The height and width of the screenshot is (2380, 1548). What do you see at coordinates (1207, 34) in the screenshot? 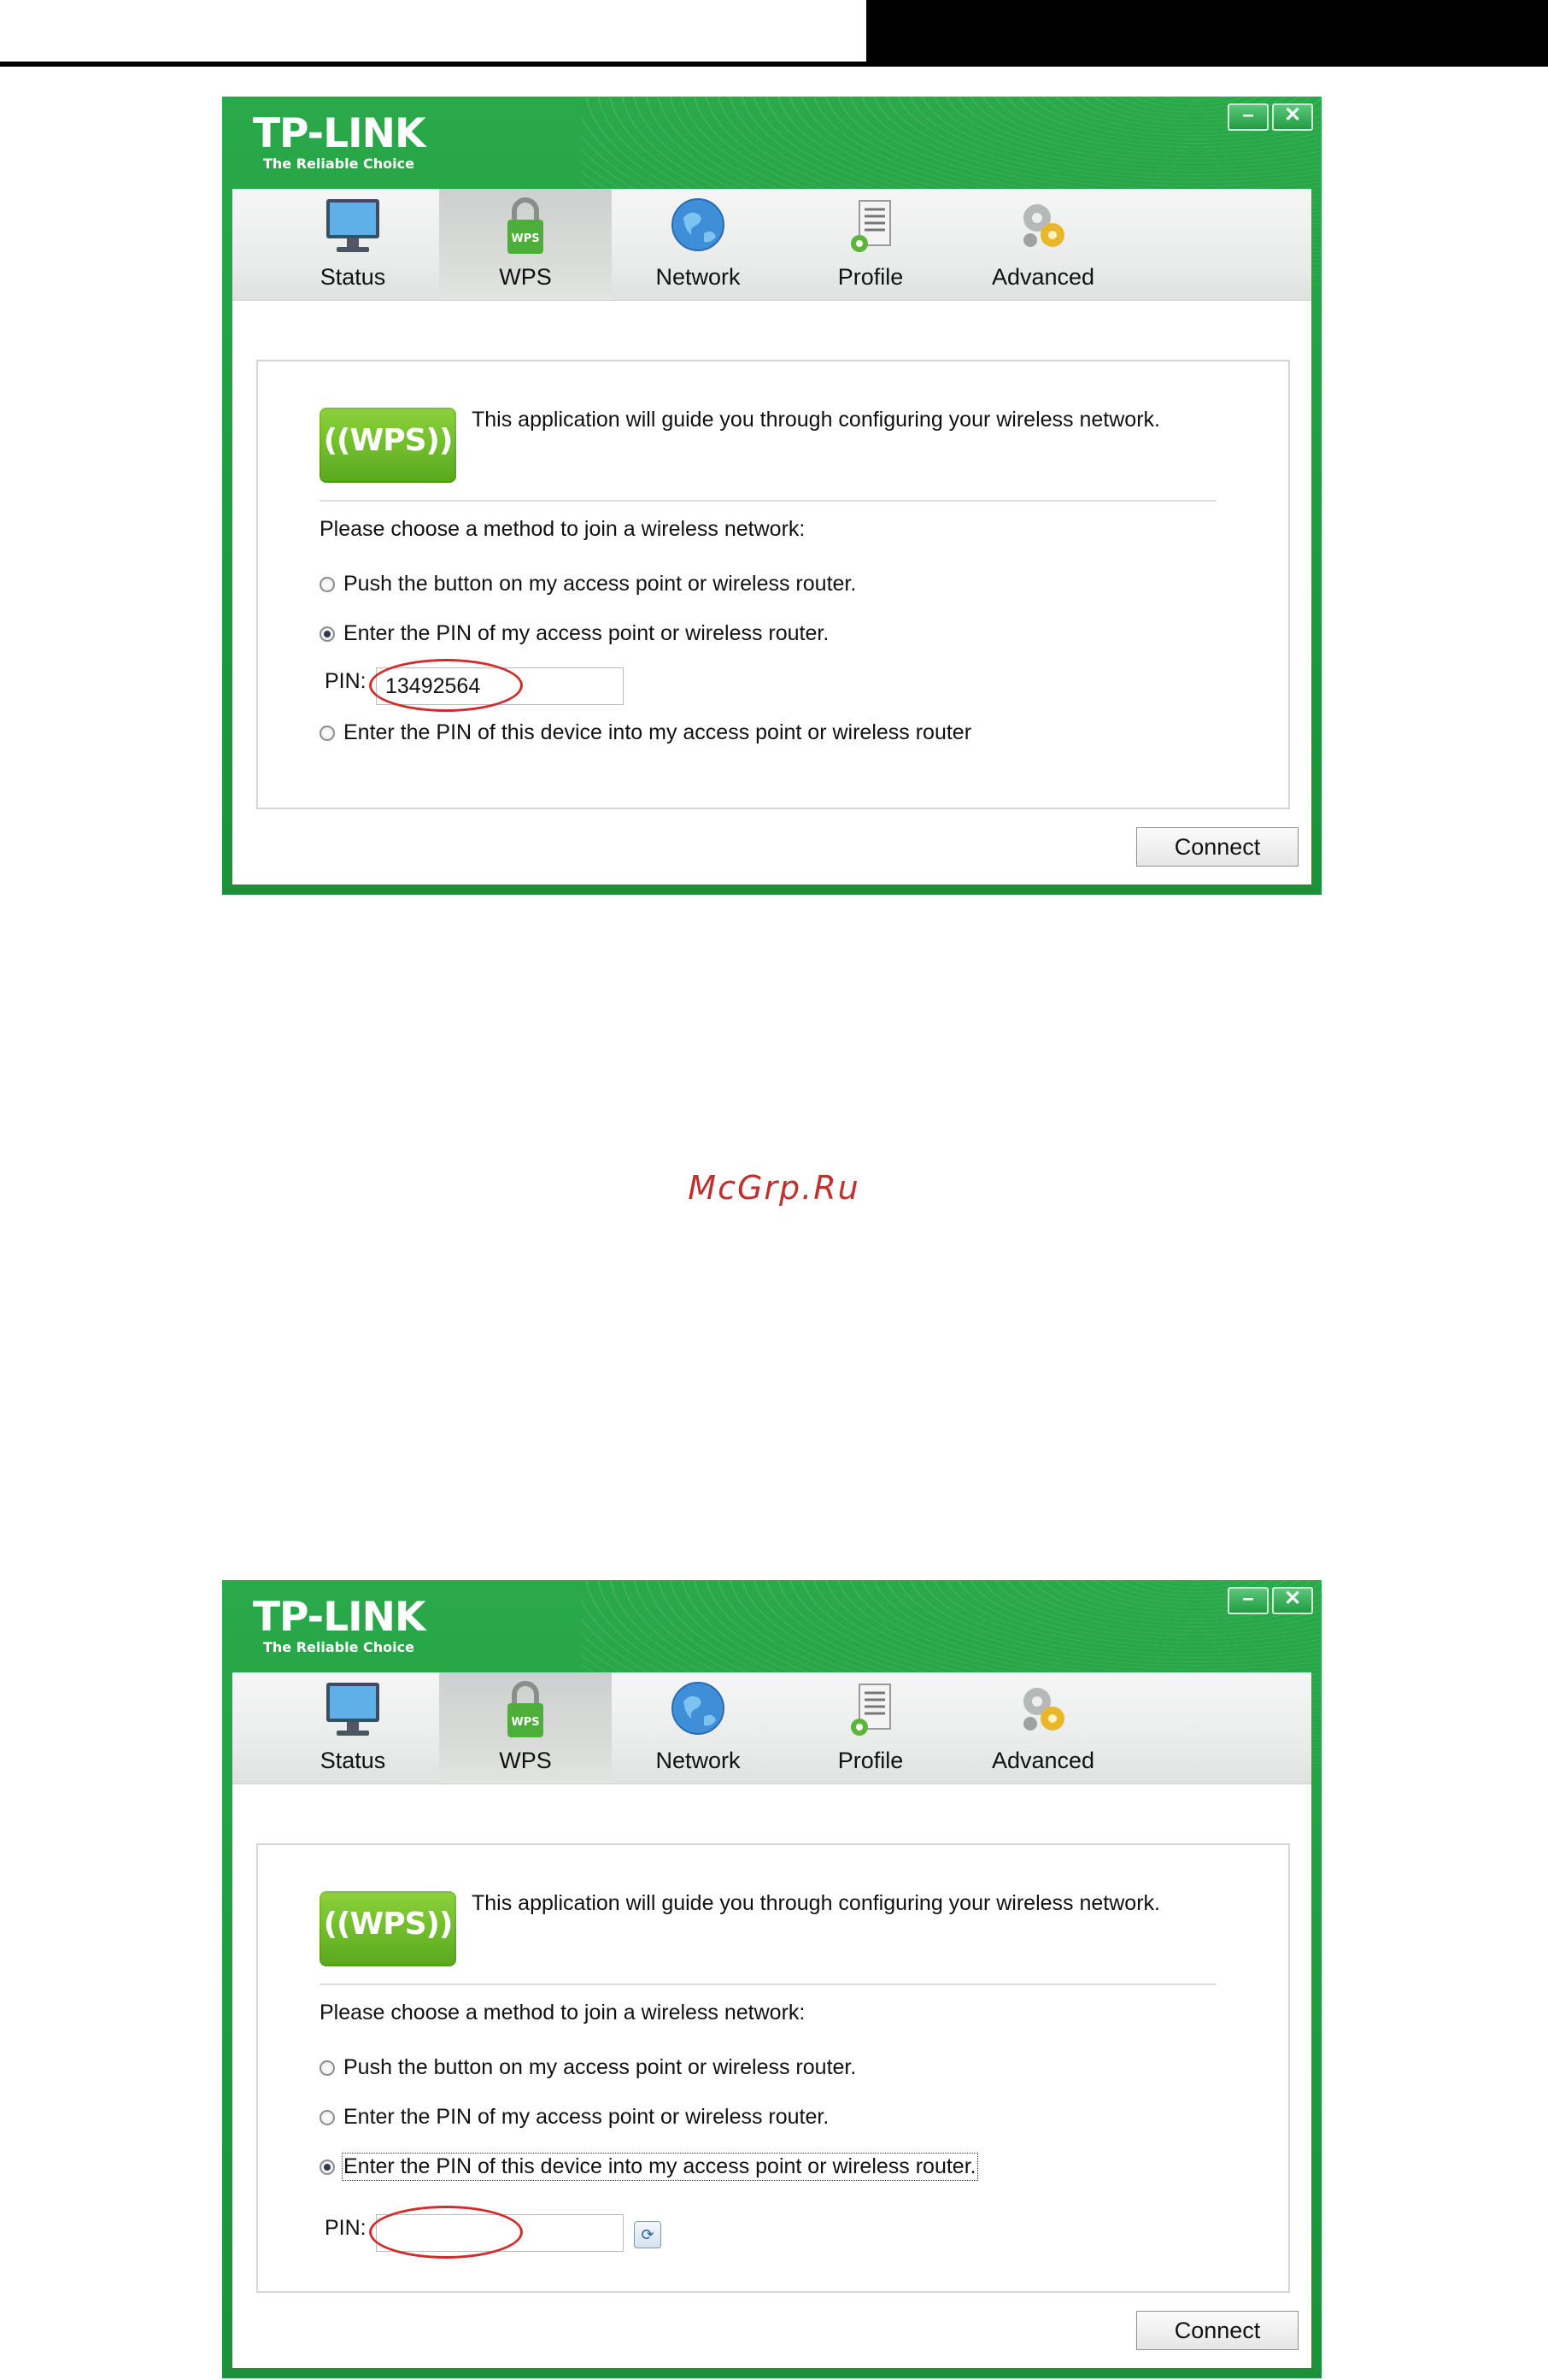
I see `header-black-block` at bounding box center [1207, 34].